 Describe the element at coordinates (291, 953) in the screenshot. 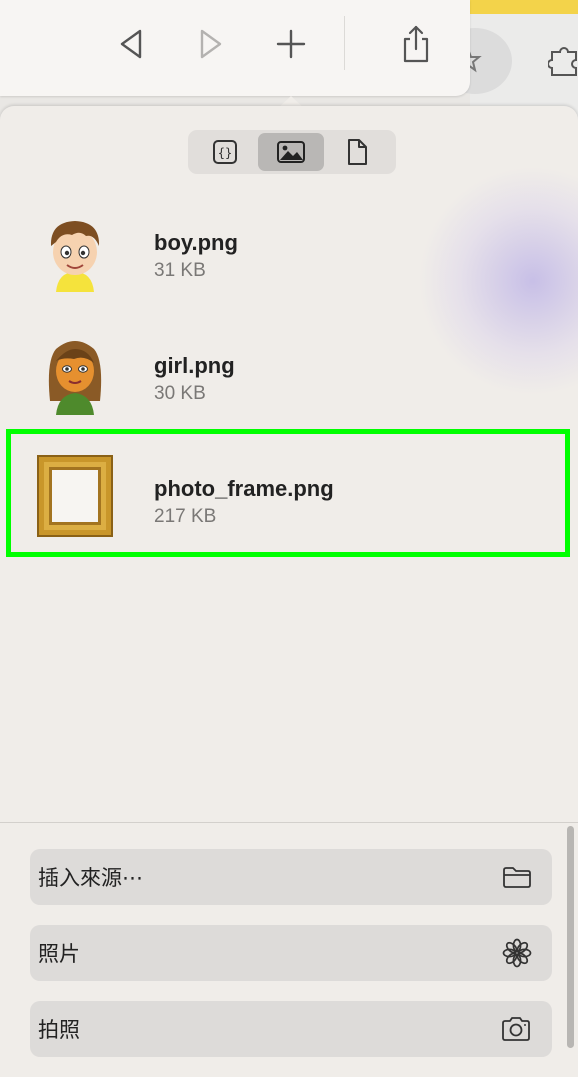

I see `photos-button: 照片` at that location.